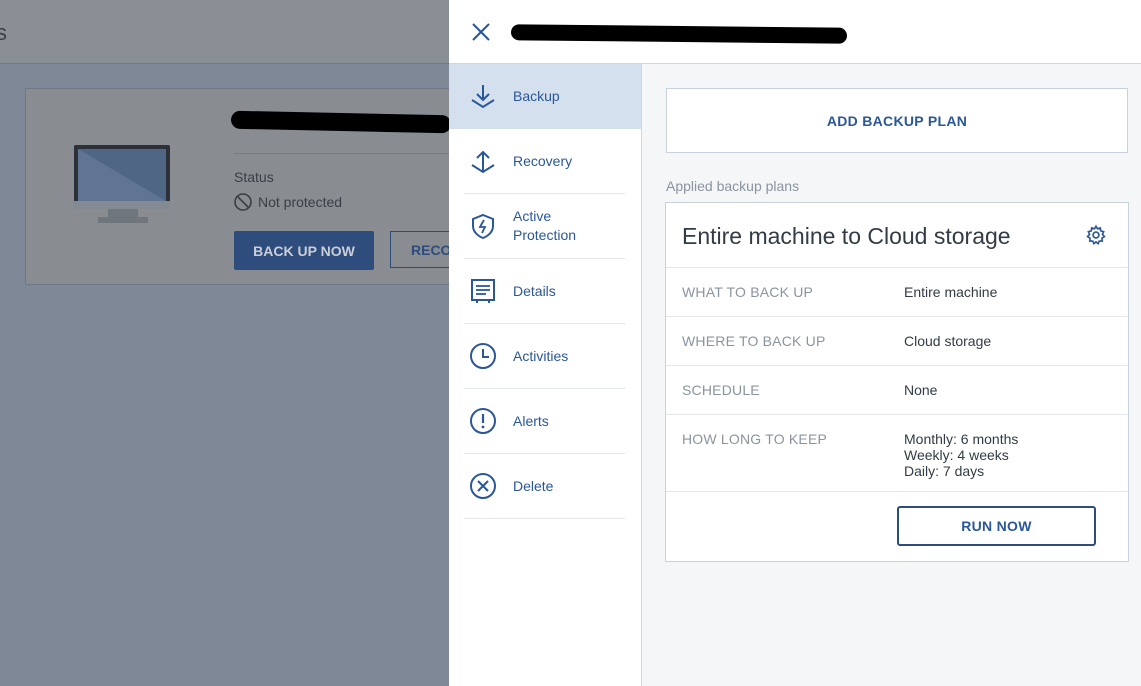 The image size is (1141, 686). I want to click on recovery-icon, so click(483, 161).